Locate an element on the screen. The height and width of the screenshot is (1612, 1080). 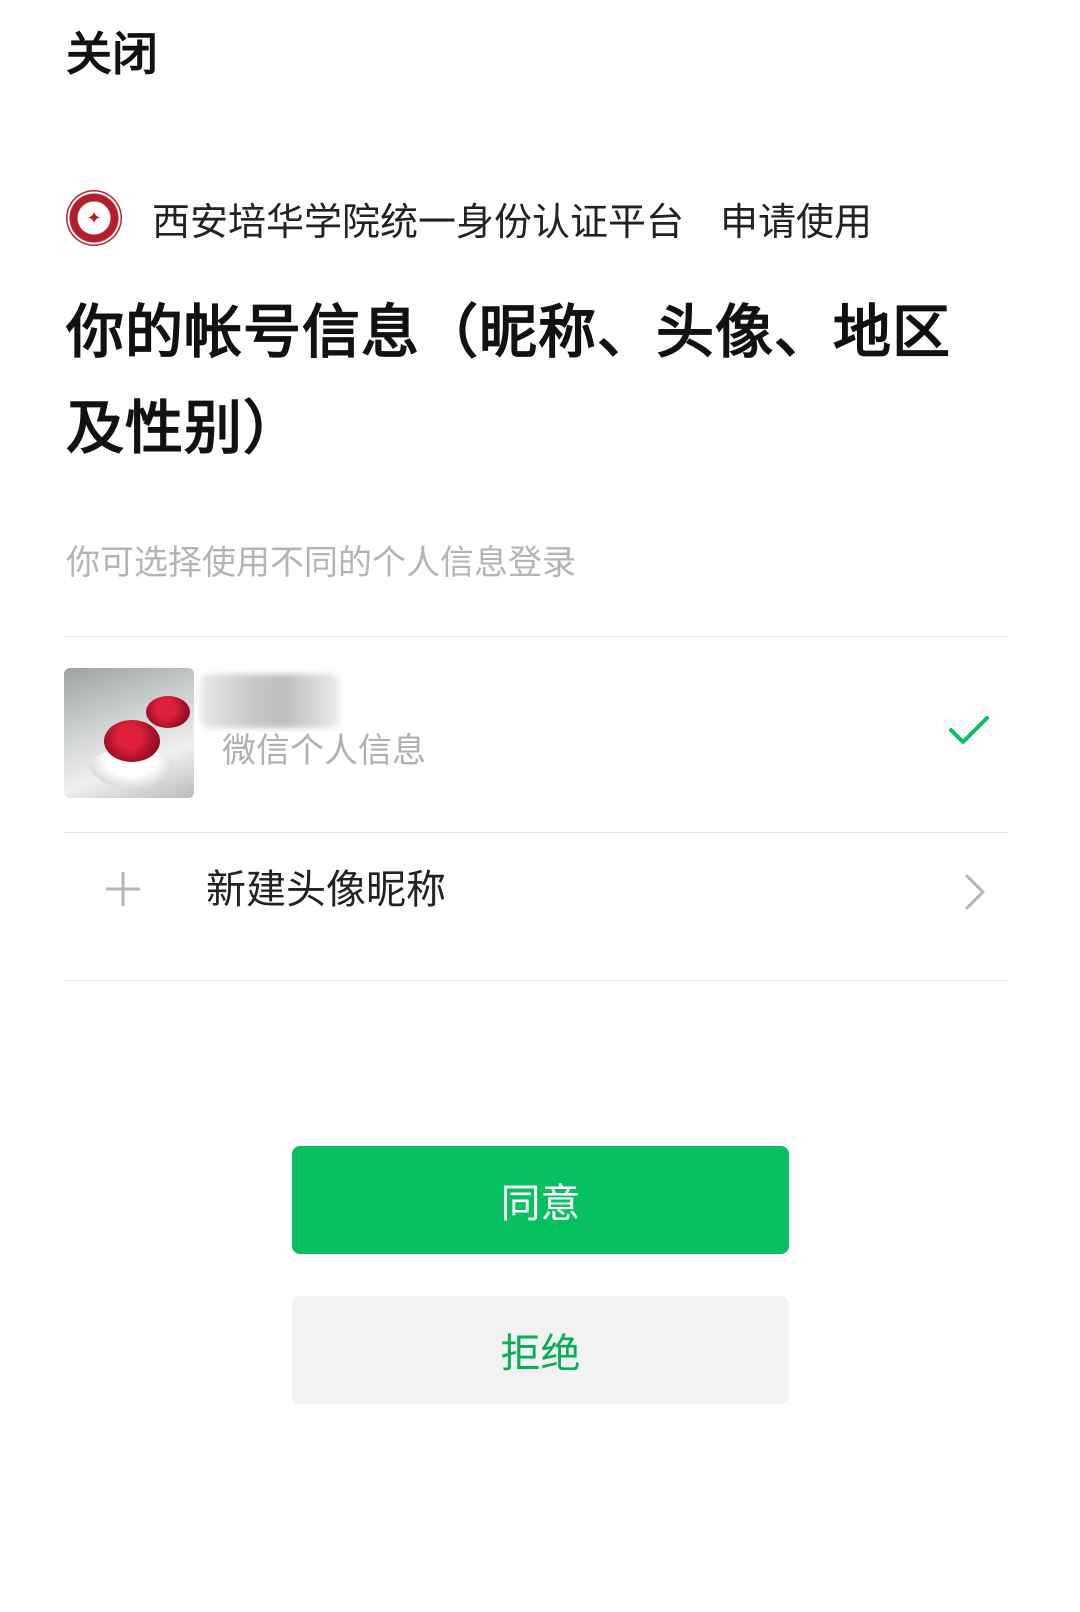
app-action-text: 申请使用 is located at coordinates (796, 221).